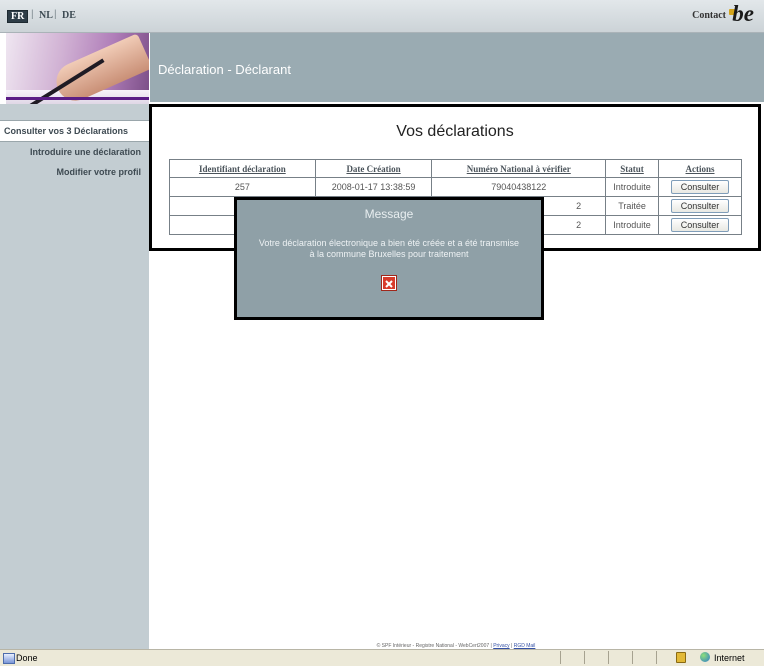 This screenshot has width=764, height=666. What do you see at coordinates (455, 131) in the screenshot?
I see `section-title: Vos déclarations` at bounding box center [455, 131].